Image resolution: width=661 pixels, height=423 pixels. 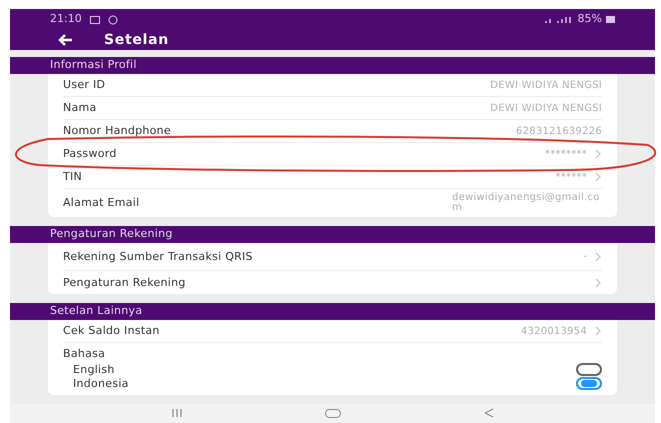 What do you see at coordinates (124, 283) in the screenshot?
I see `row-label: Pengaturan Rekening` at bounding box center [124, 283].